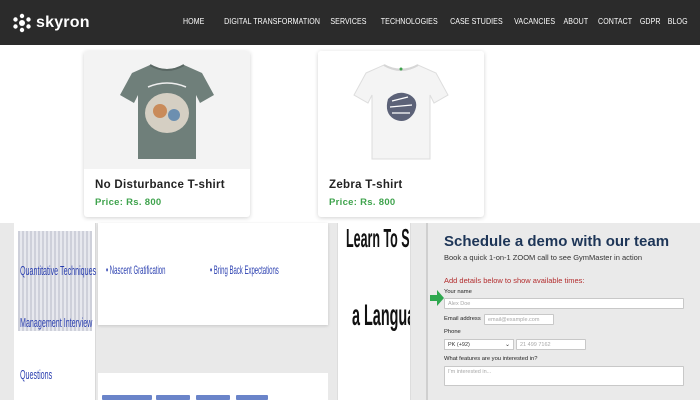 This screenshot has width=700, height=400. What do you see at coordinates (244, 270) in the screenshot?
I see `panel-item: • Bring Back Expectations` at bounding box center [244, 270].